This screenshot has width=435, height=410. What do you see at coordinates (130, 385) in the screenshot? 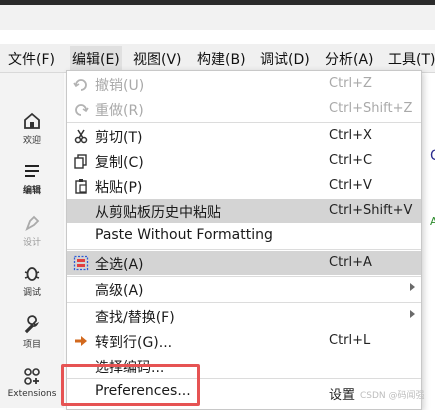
I see `highlight-annotation` at bounding box center [130, 385].